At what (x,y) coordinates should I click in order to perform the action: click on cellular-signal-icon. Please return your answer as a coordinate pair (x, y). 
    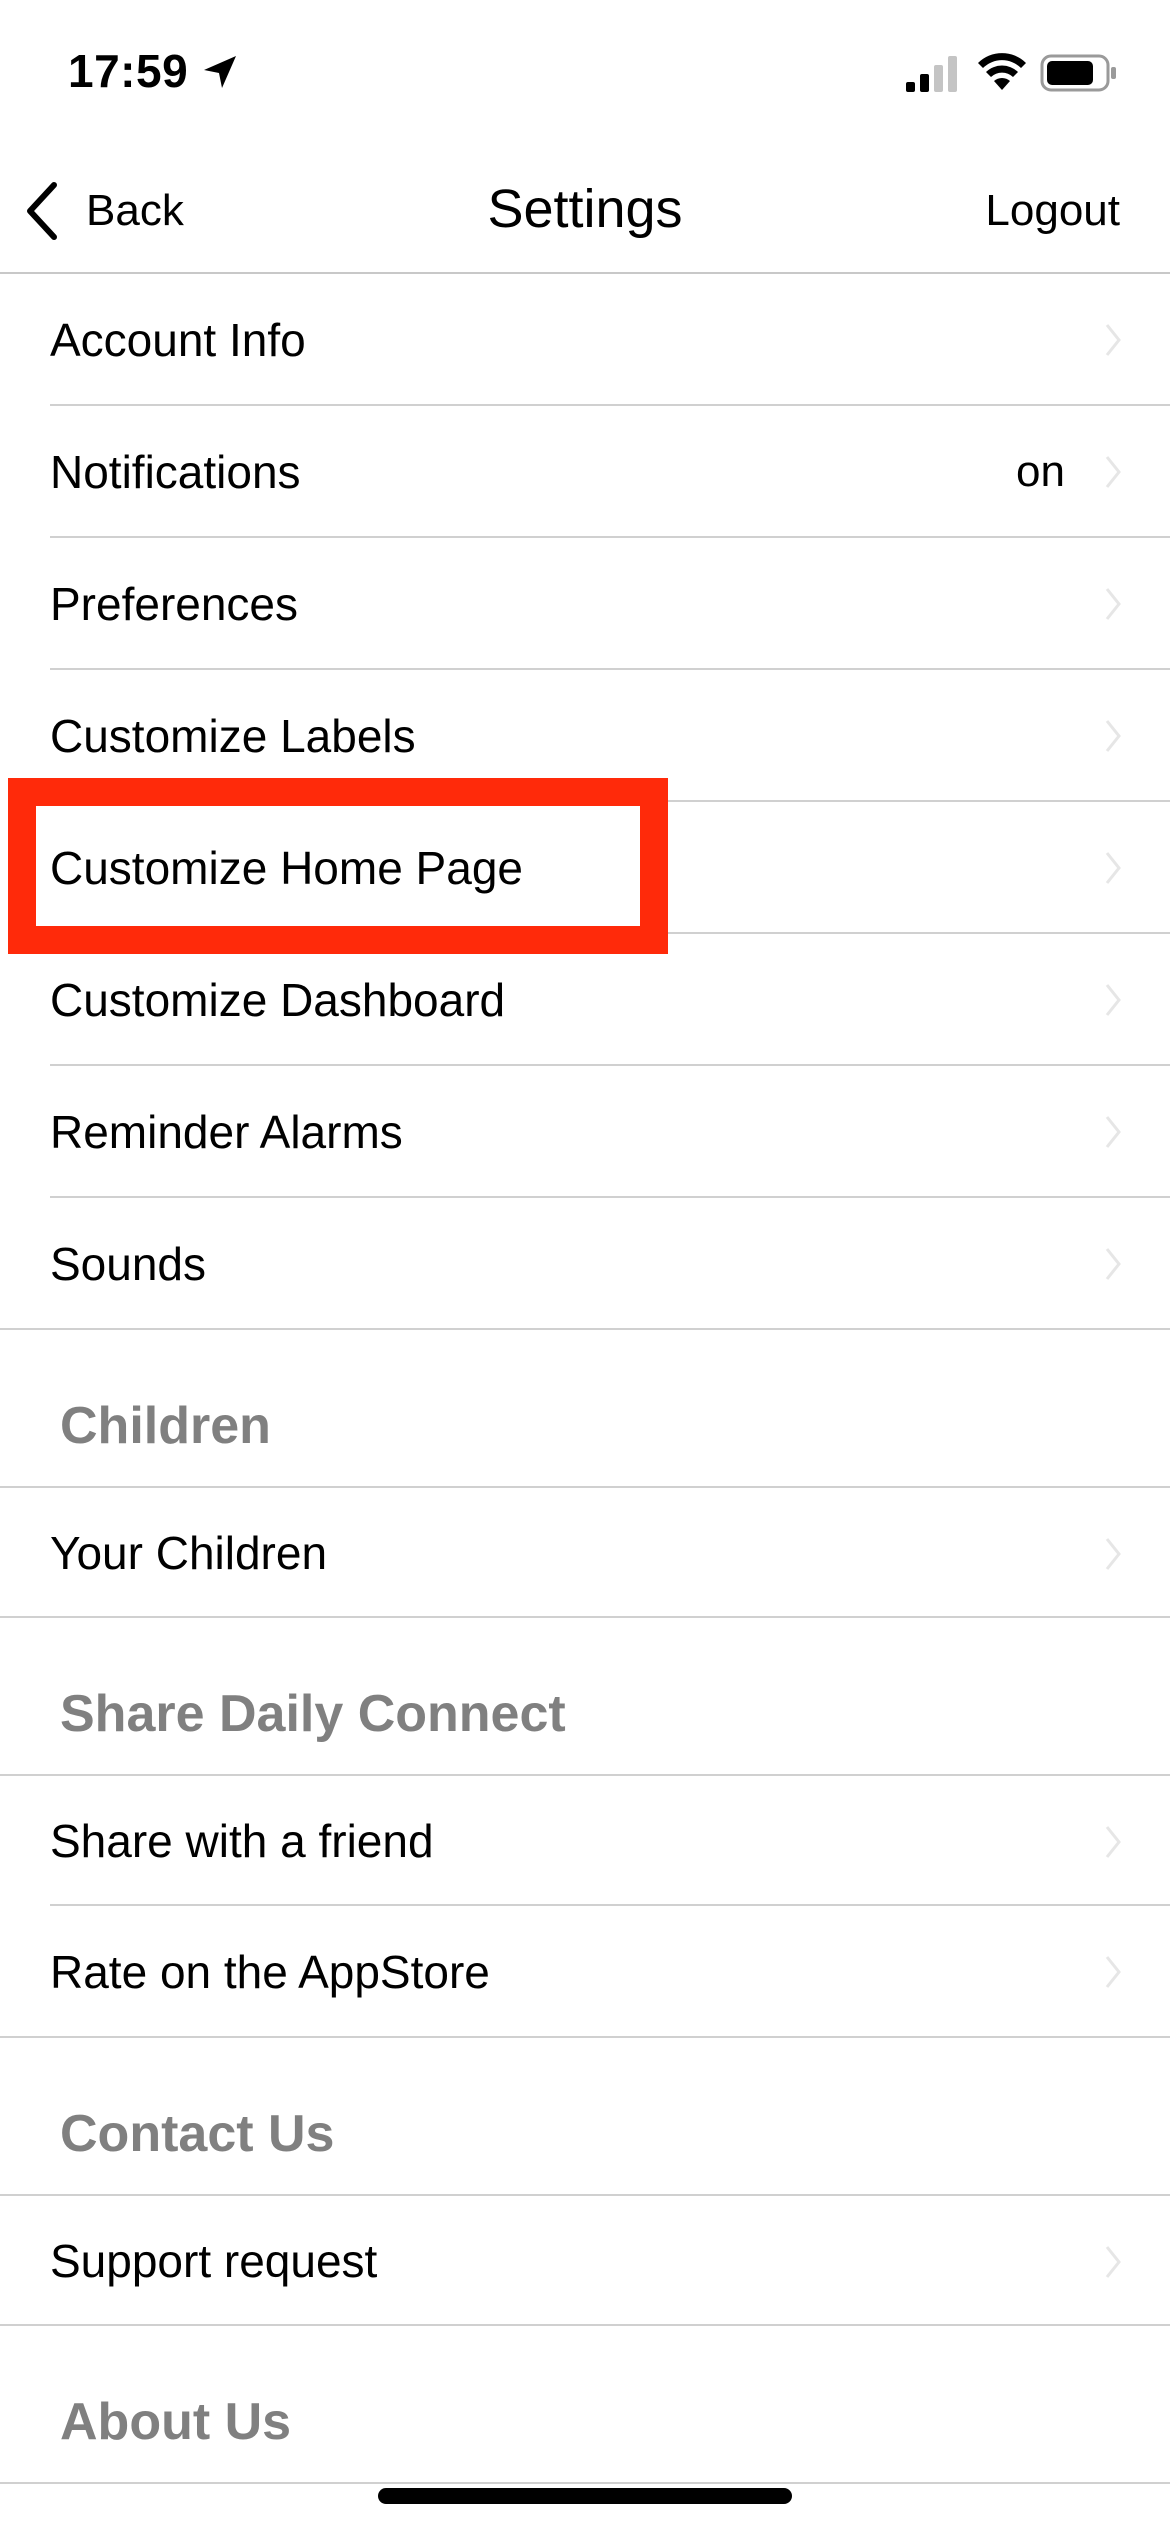
    Looking at the image, I should click on (931, 74).